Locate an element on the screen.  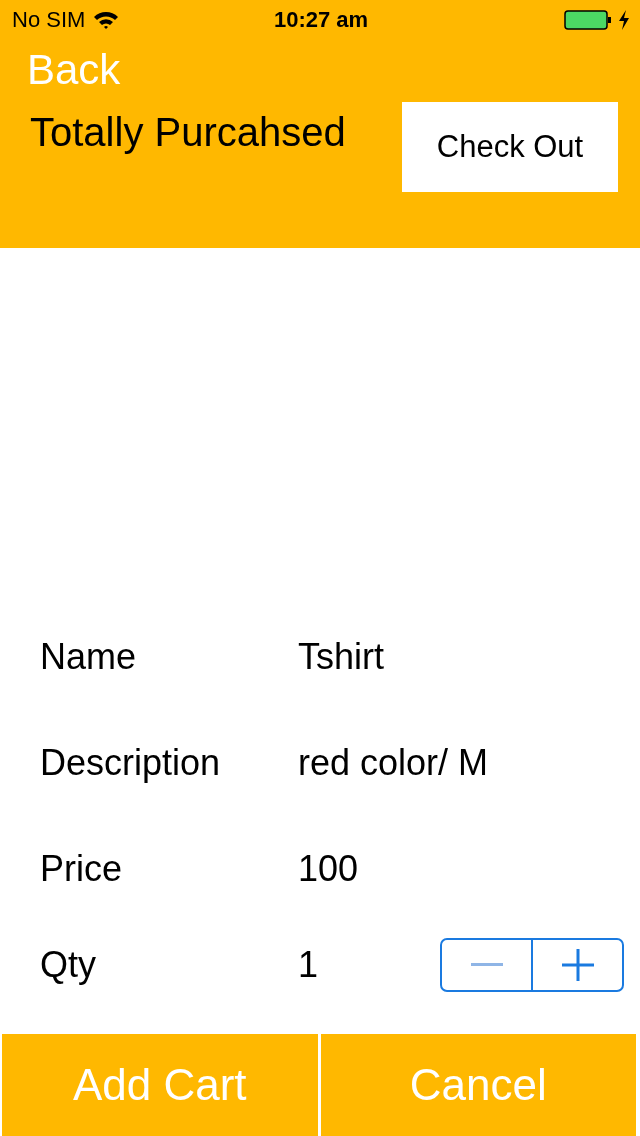
cancel-button: Cancel is located at coordinates (478, 1085).